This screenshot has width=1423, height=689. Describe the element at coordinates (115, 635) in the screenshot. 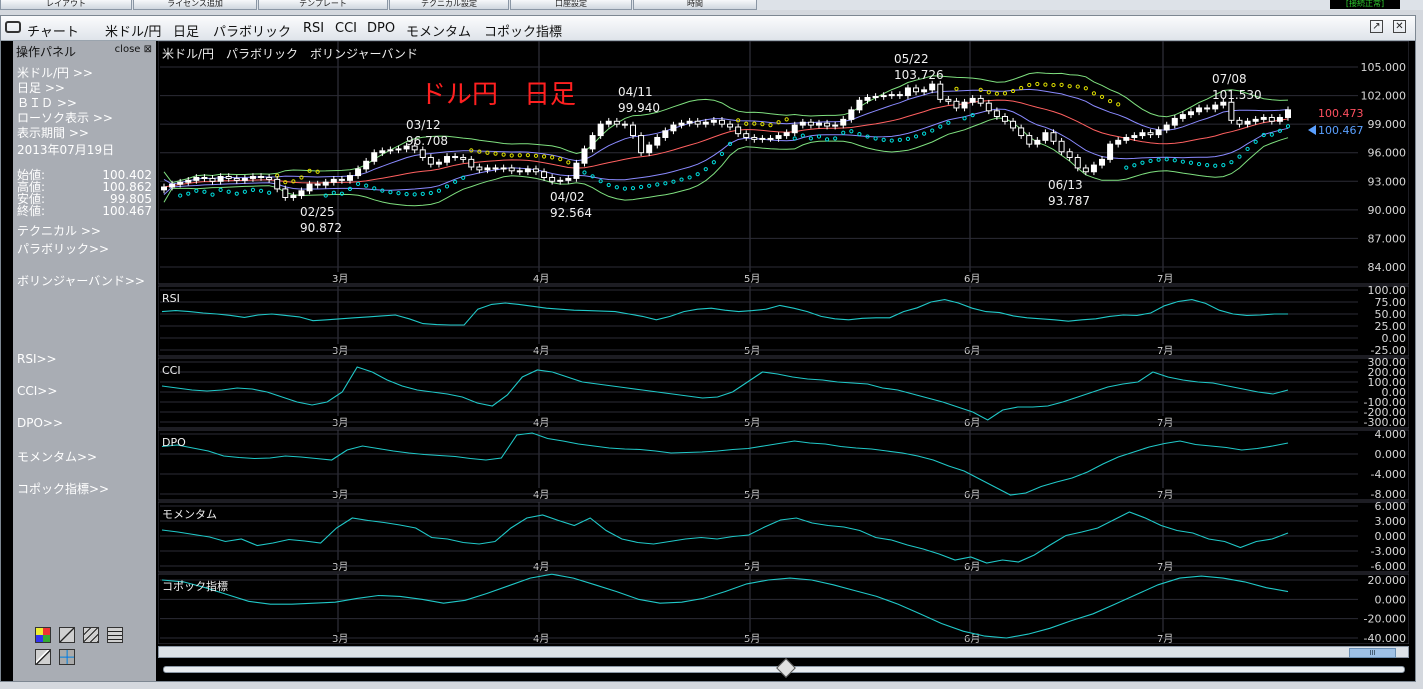

I see `horizontal-lines-icon` at that location.